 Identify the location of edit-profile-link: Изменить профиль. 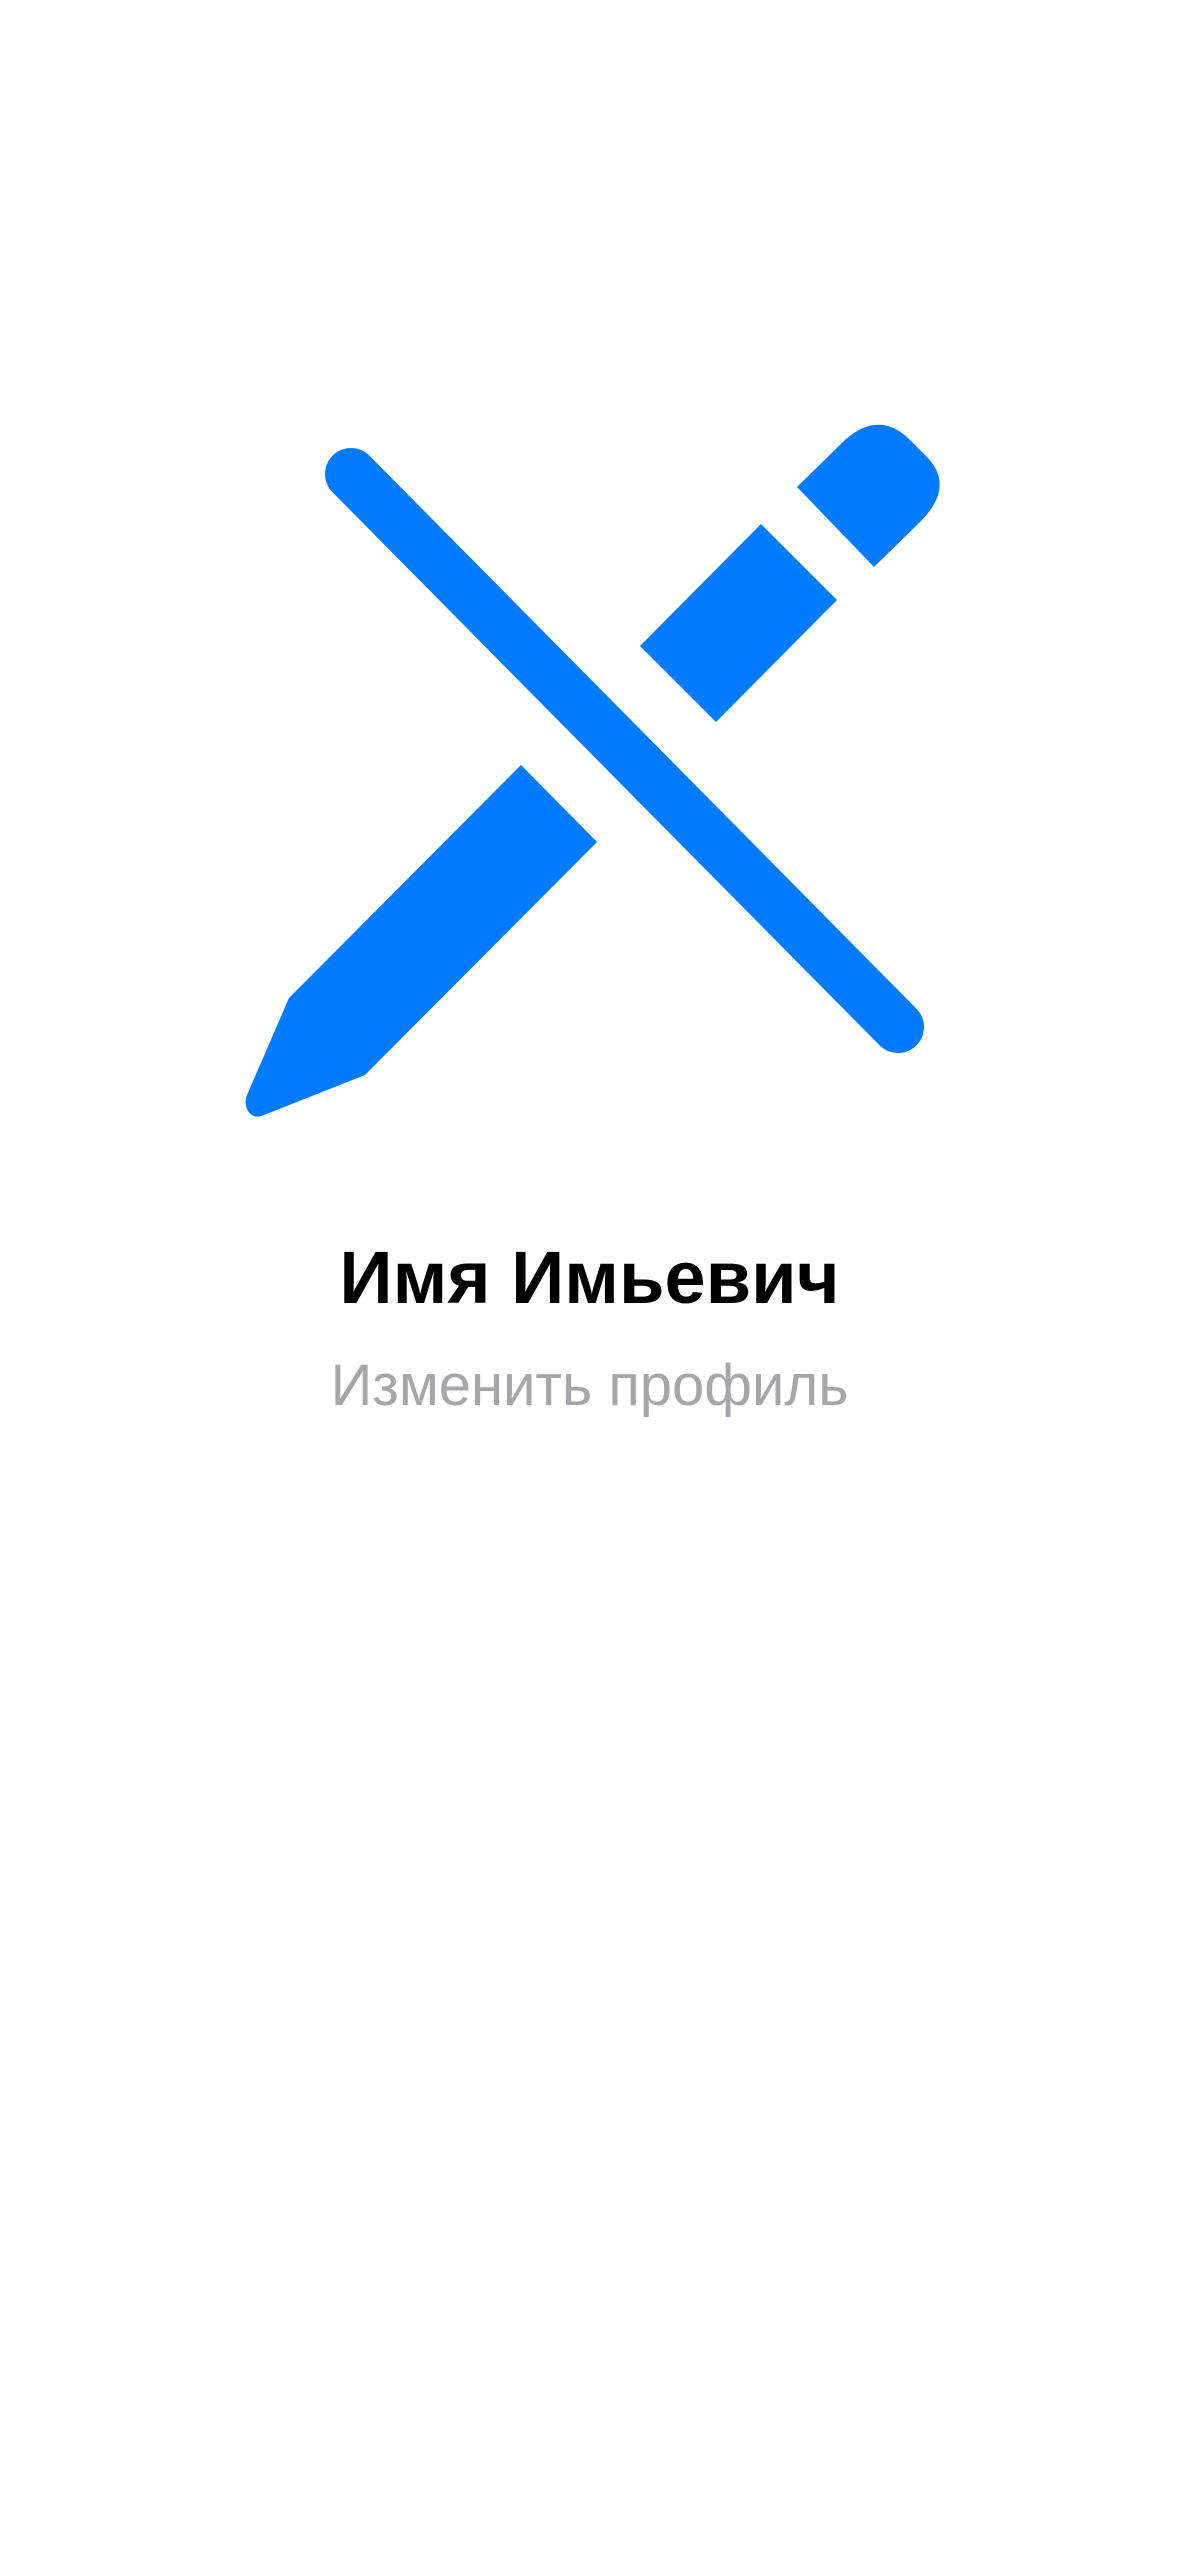
(589, 1386).